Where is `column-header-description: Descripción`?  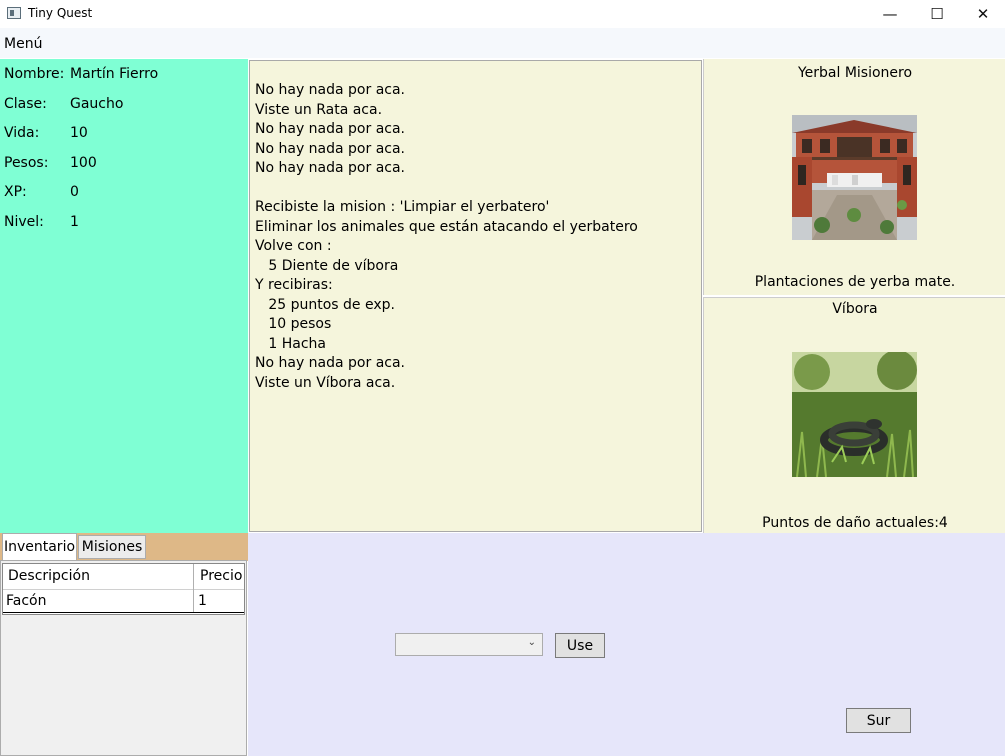 column-header-description: Descripción is located at coordinates (49, 576).